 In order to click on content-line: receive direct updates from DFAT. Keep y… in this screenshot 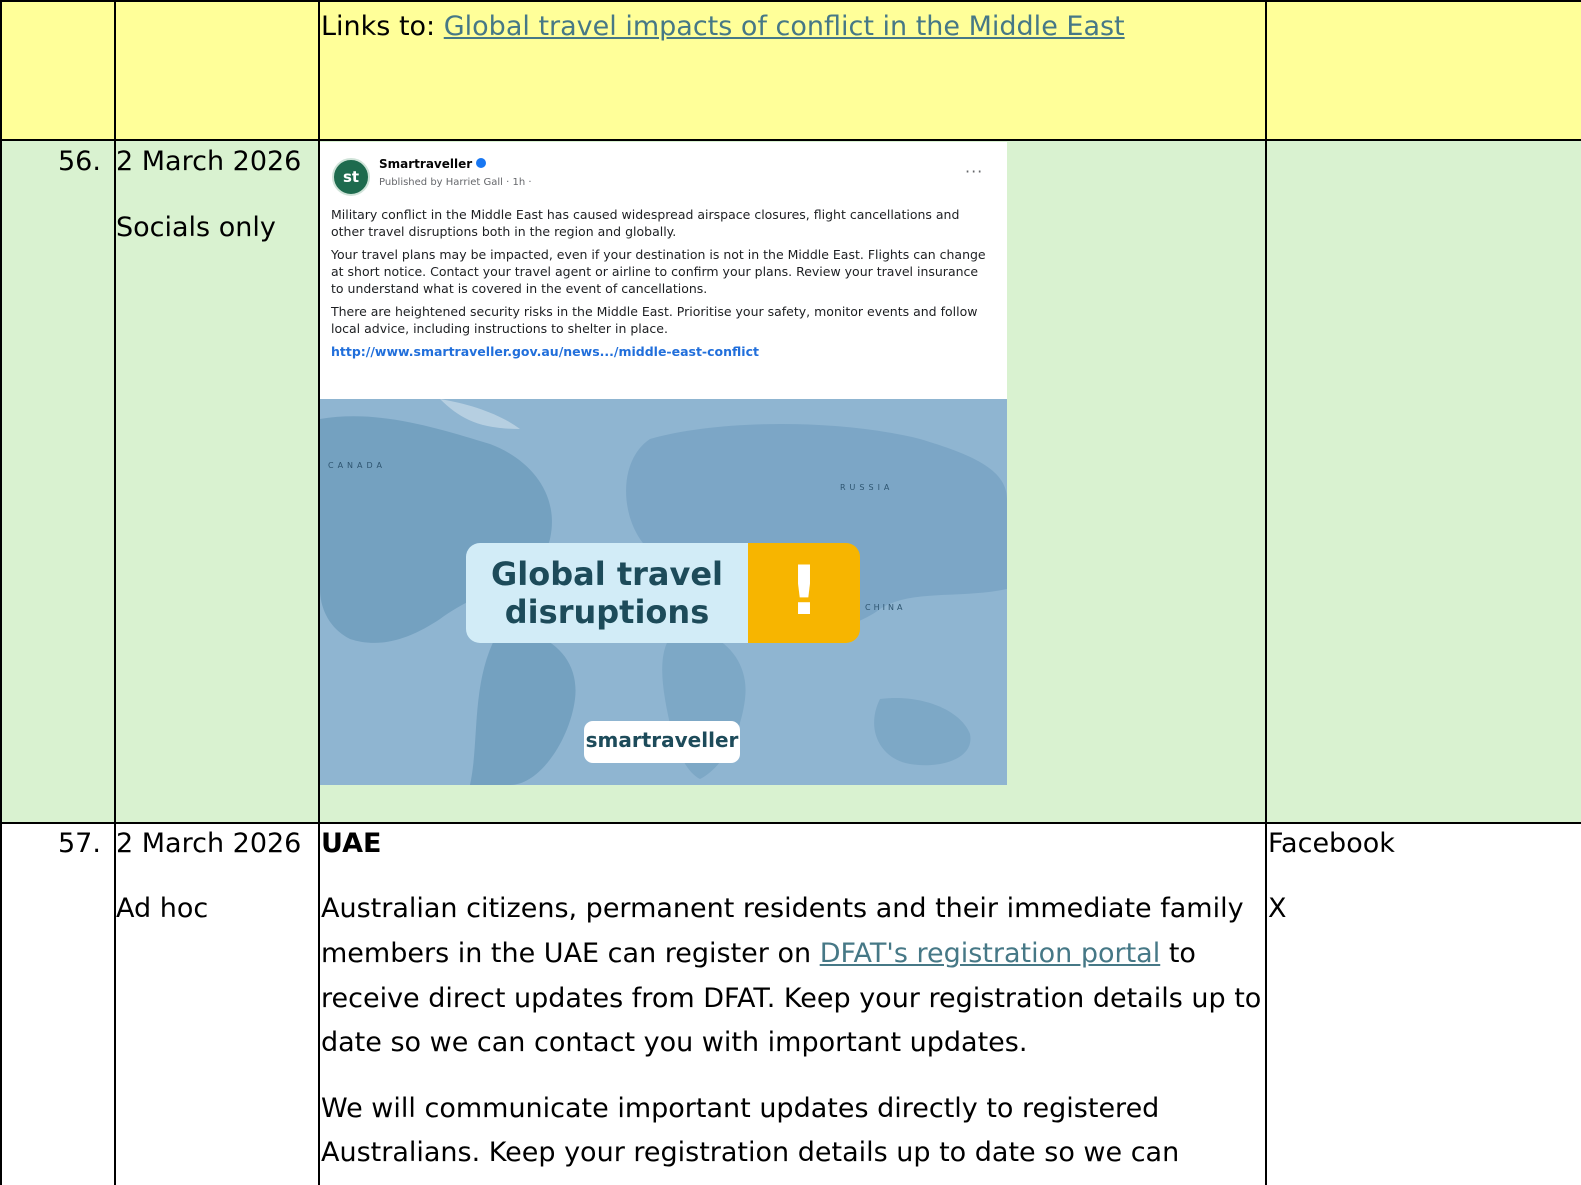, I will do `click(791, 998)`.